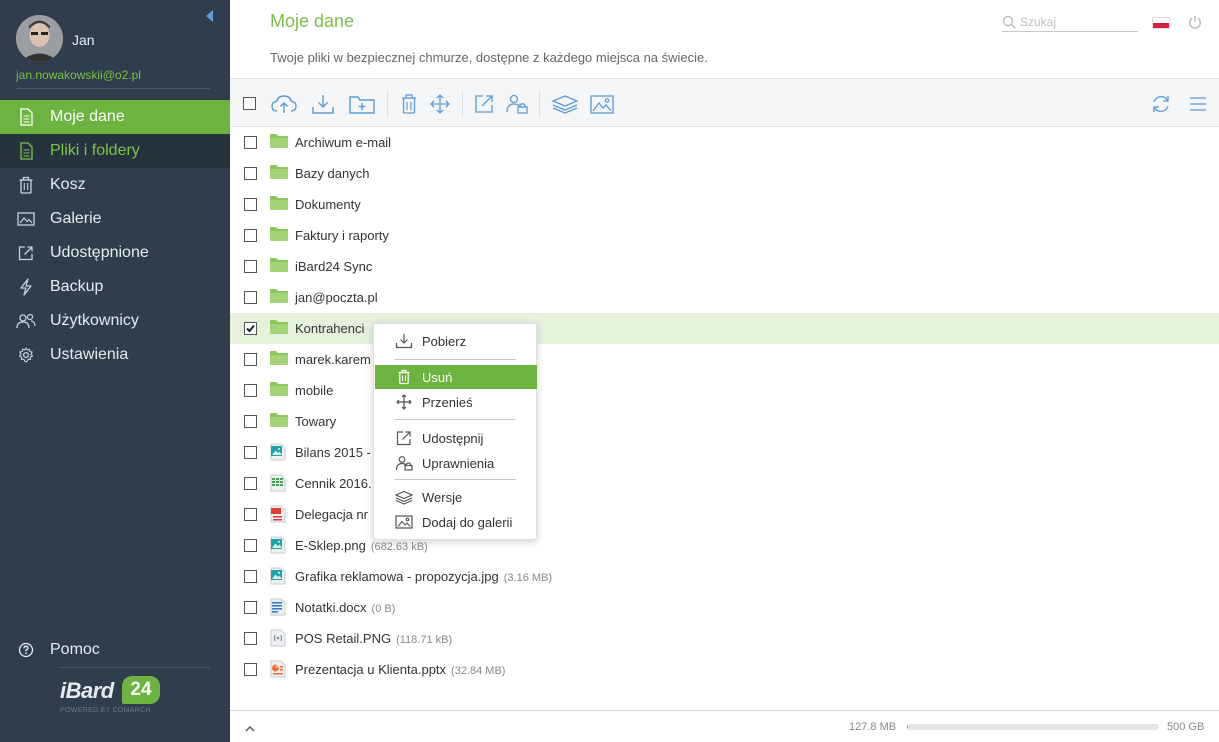  Describe the element at coordinates (26, 287) in the screenshot. I see `lightning-icon` at that location.